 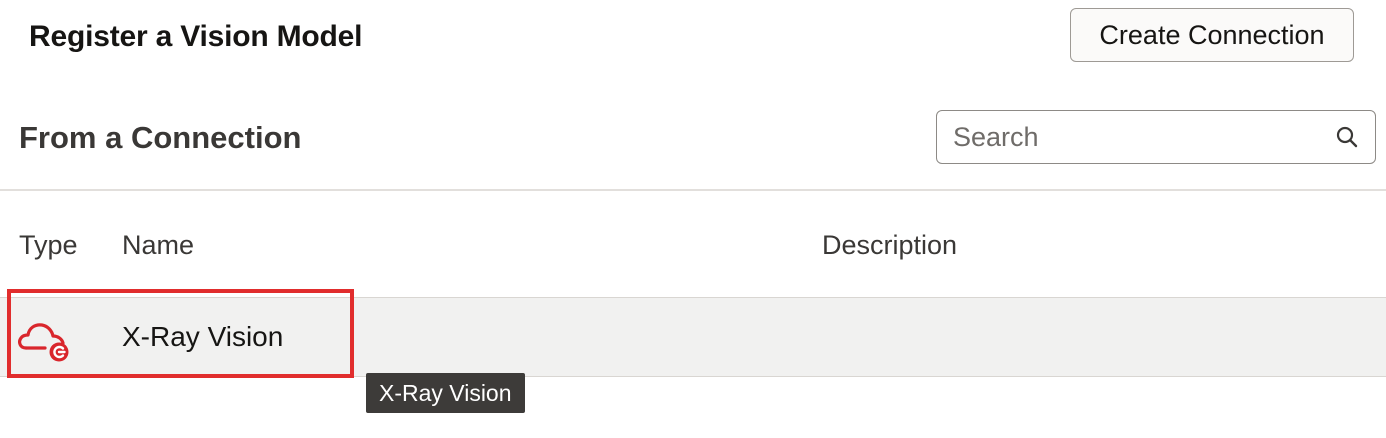 What do you see at coordinates (158, 245) in the screenshot?
I see `column-header-name: Name` at bounding box center [158, 245].